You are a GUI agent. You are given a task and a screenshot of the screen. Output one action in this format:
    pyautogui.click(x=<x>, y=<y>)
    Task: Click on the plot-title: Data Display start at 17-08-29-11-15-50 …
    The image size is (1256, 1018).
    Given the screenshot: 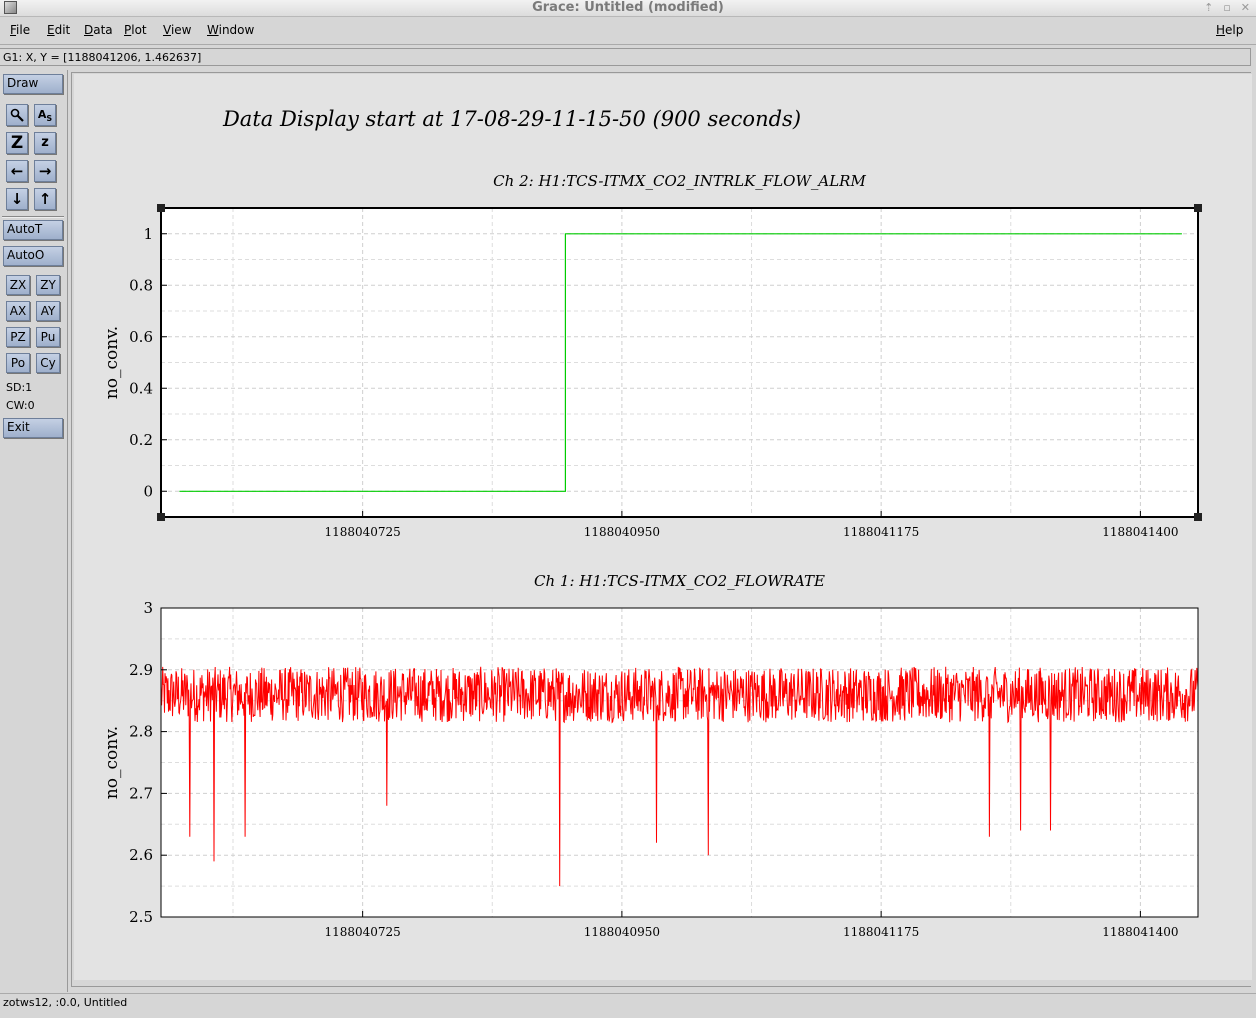 What is the action you would take?
    pyautogui.click(x=511, y=119)
    